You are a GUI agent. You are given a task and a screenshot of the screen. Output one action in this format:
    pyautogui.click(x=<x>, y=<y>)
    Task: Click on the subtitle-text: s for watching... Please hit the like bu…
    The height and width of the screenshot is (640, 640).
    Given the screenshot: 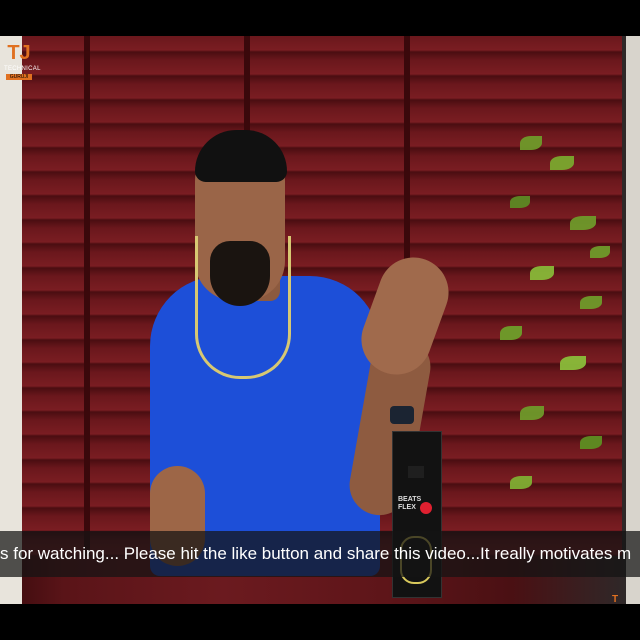 What is the action you would take?
    pyautogui.click(x=316, y=553)
    